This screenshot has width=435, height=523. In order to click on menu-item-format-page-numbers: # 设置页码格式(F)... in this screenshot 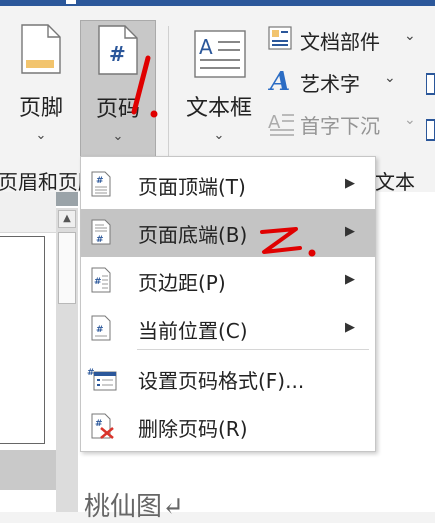, I will do `click(228, 379)`.